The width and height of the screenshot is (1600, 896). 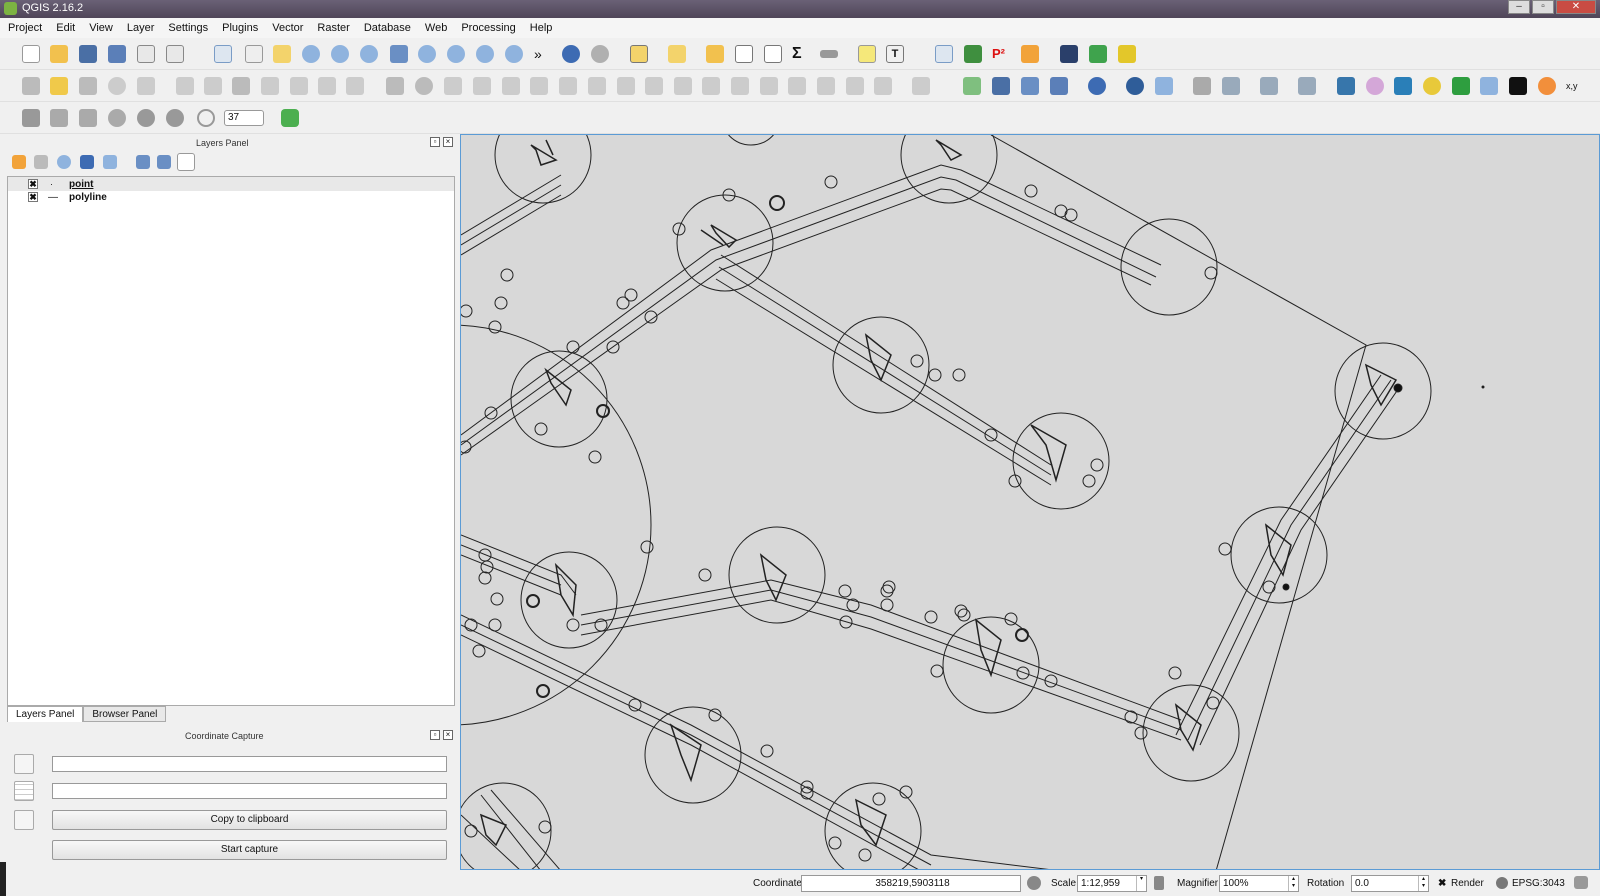 I want to click on zoom-layer-icon, so click(x=456, y=54).